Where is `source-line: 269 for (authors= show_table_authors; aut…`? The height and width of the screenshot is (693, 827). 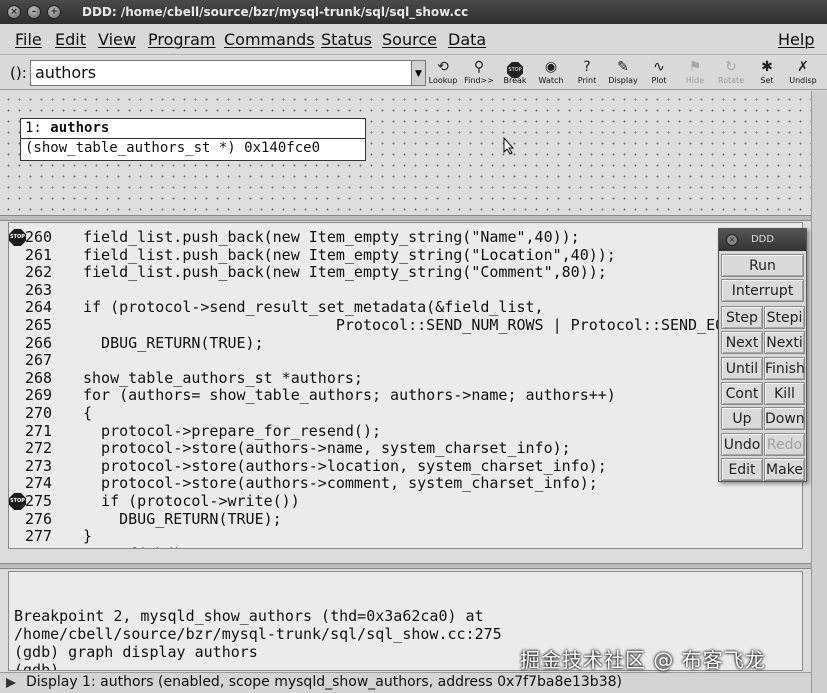
source-line: 269 for (authors= show_table_authors; aut… is located at coordinates (405, 395).